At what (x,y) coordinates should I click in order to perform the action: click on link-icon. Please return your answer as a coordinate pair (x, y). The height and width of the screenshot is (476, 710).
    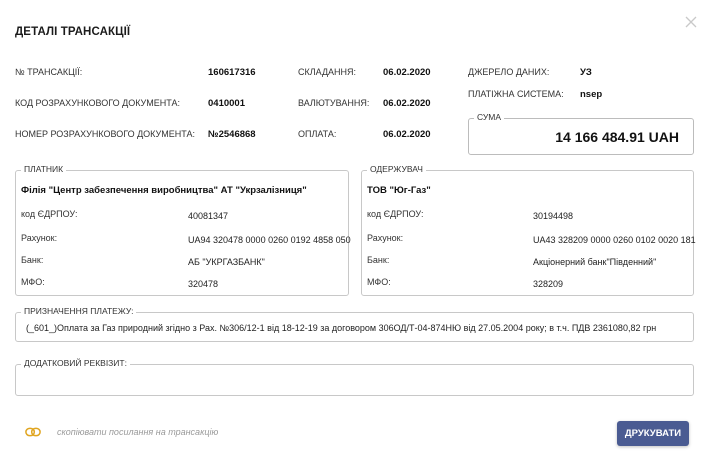
    Looking at the image, I should click on (33, 432).